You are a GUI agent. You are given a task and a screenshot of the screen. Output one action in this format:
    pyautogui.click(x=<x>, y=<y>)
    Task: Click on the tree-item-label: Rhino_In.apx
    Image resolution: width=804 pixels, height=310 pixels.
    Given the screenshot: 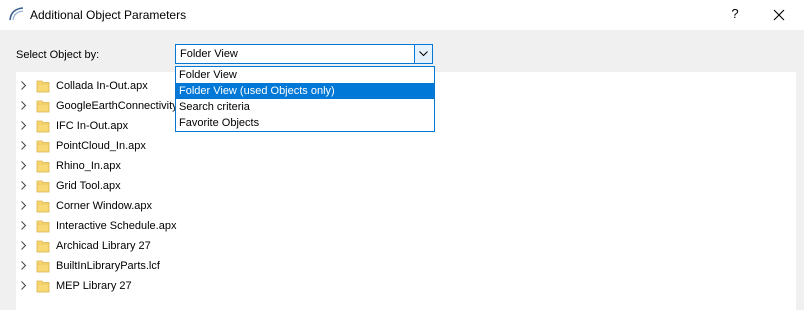 What is the action you would take?
    pyautogui.click(x=88, y=166)
    